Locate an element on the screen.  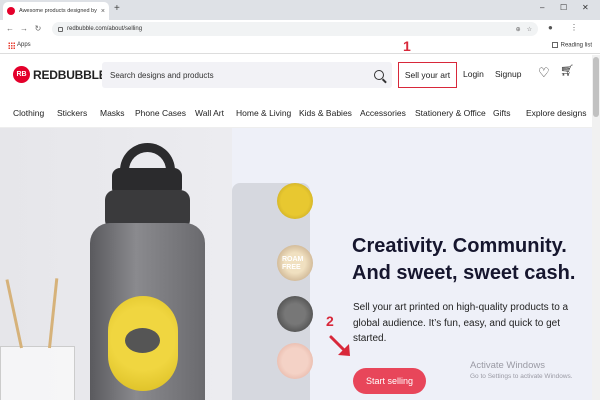
sticker-animal-image is located at coordinates (142, 340).